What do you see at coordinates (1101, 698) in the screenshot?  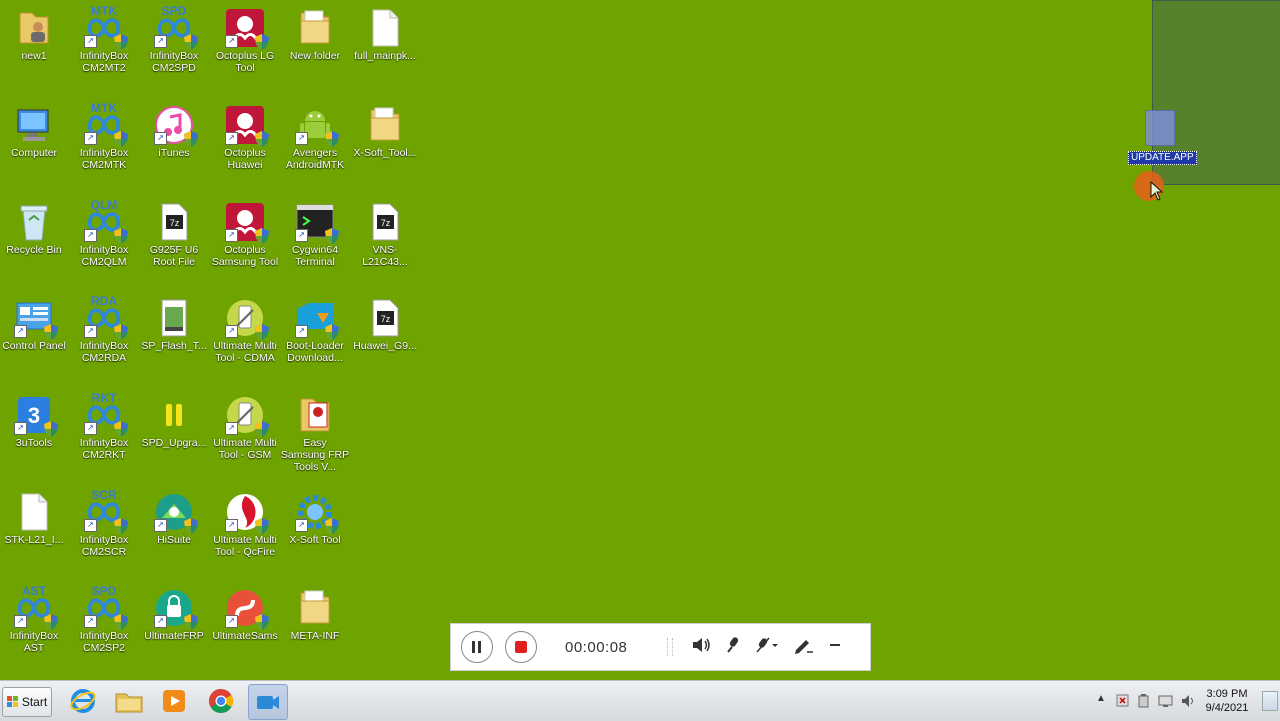 I see `show-hidden-icons-chevron-icon: ▲` at bounding box center [1101, 698].